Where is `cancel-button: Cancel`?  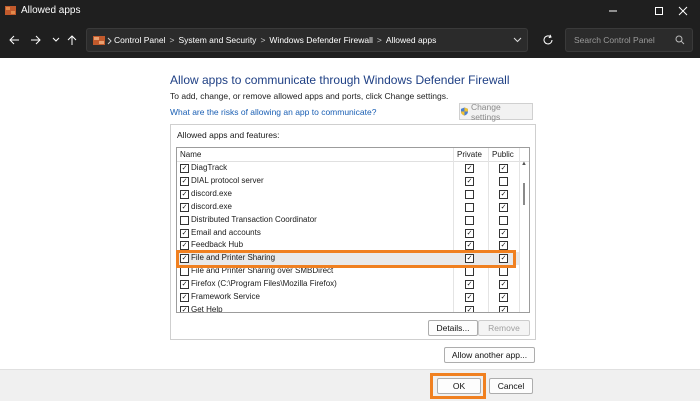 cancel-button: Cancel is located at coordinates (511, 386).